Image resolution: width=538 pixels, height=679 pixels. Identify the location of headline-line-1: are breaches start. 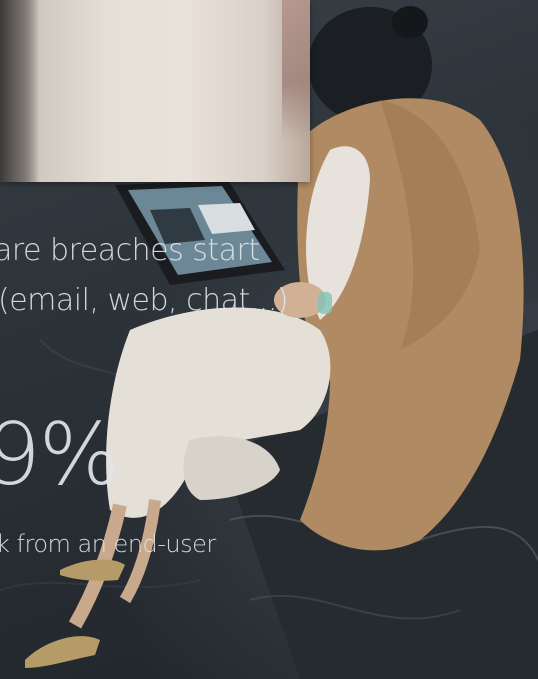
(130, 250).